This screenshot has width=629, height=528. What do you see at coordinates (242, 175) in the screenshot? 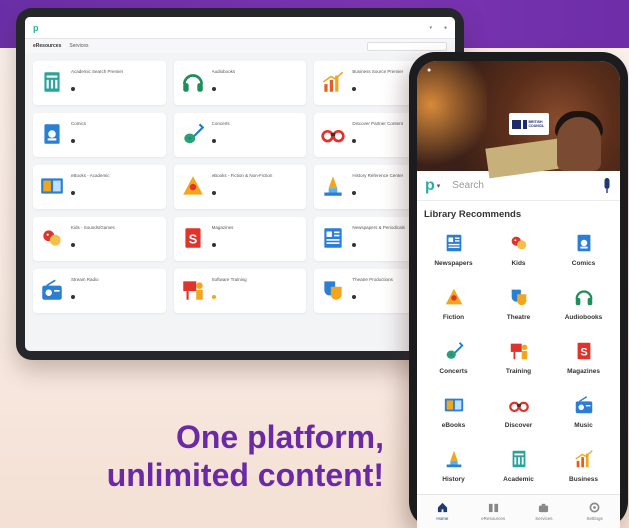
I see `card-title: eBooks - Fiction & Non-Fiction` at bounding box center [242, 175].